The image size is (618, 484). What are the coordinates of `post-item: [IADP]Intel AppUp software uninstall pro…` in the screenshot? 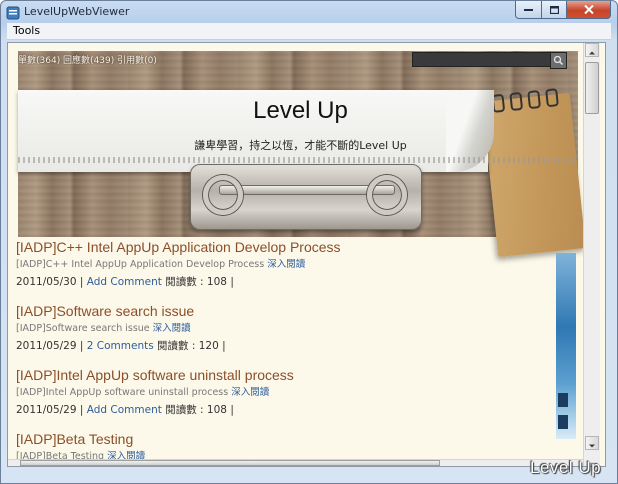 It's located at (286, 392).